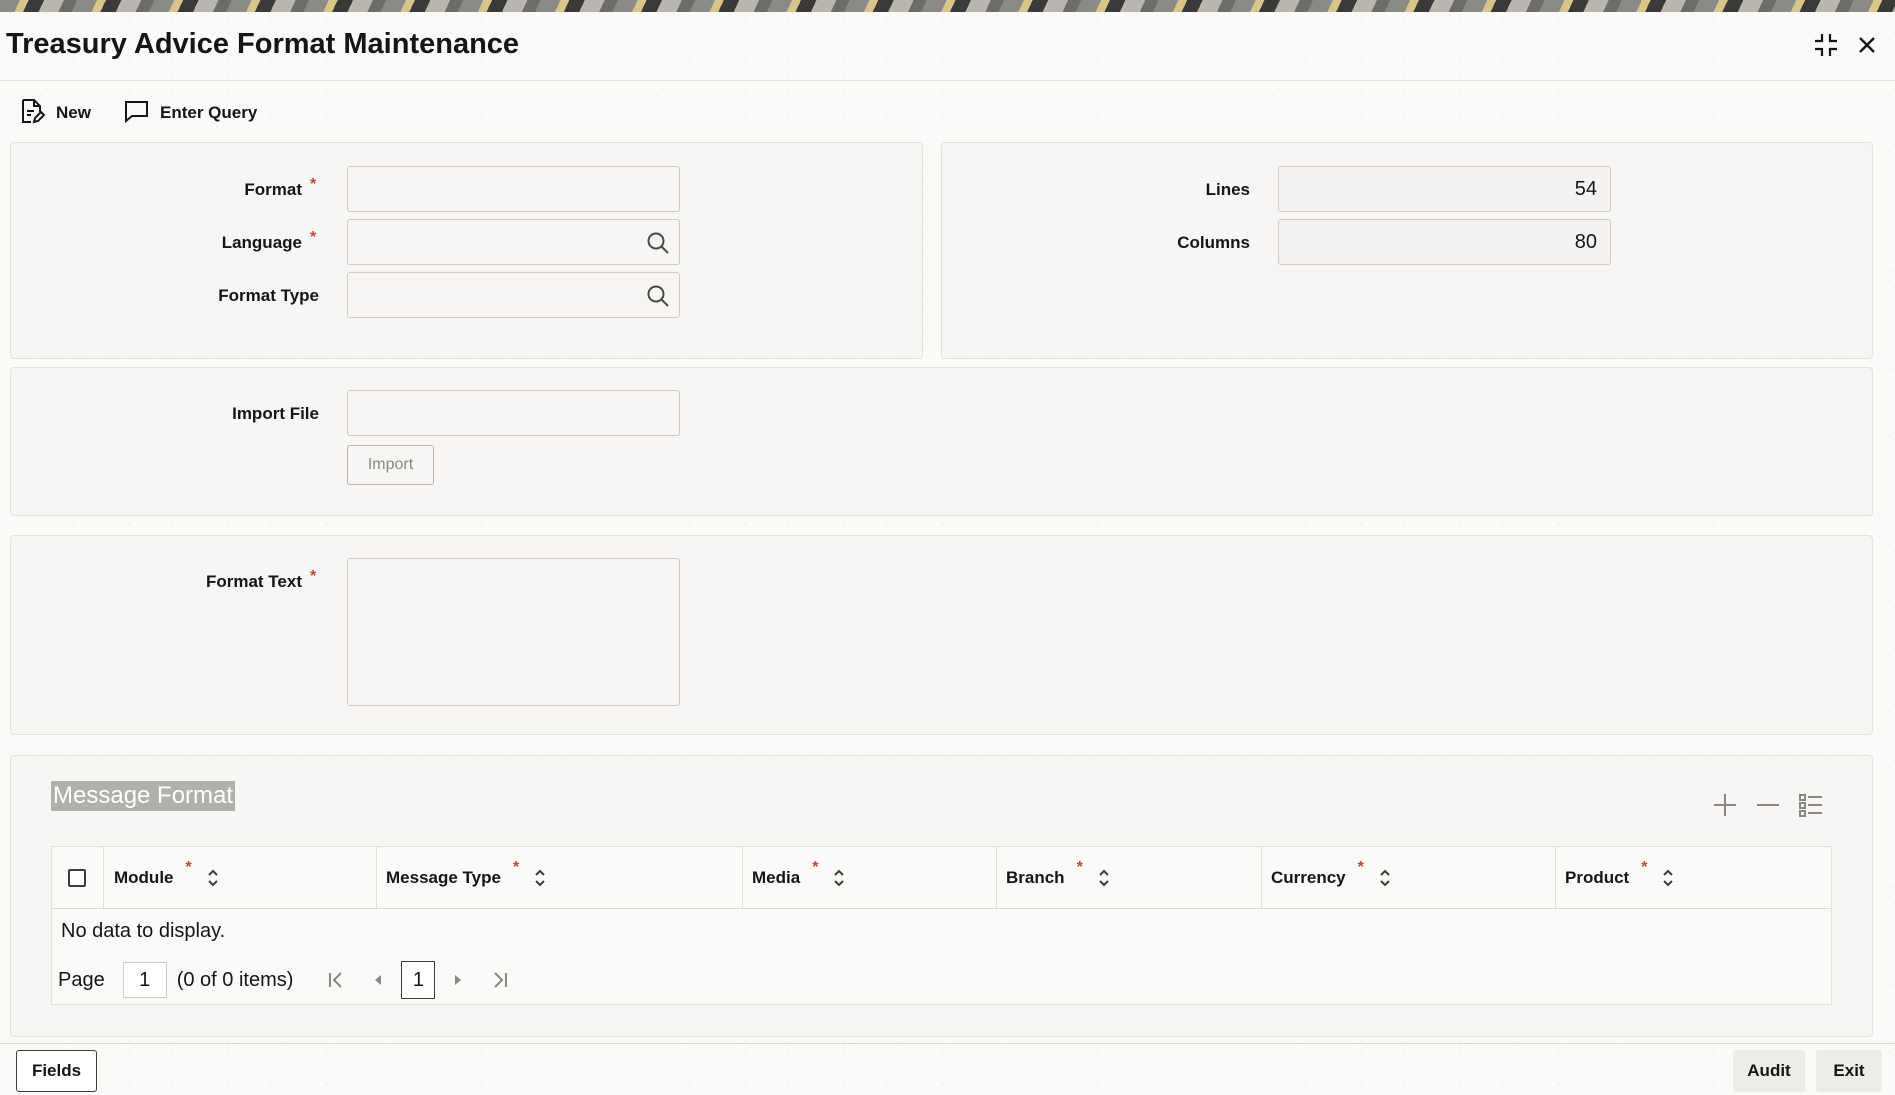 This screenshot has height=1095, width=1895. What do you see at coordinates (235, 979) in the screenshot?
I see `items-count: (0 of 0 items)` at bounding box center [235, 979].